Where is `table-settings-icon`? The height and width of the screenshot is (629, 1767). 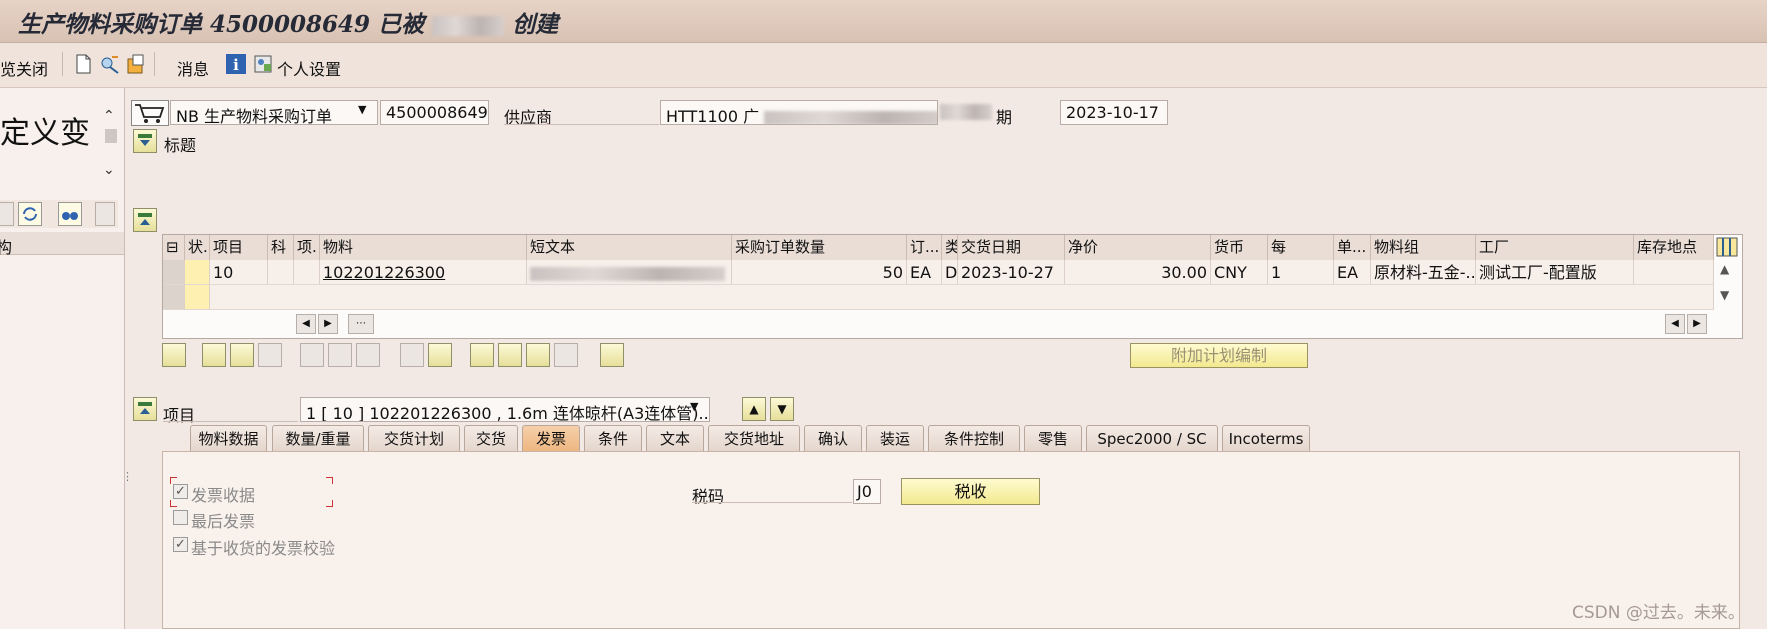 table-settings-icon is located at coordinates (1727, 247).